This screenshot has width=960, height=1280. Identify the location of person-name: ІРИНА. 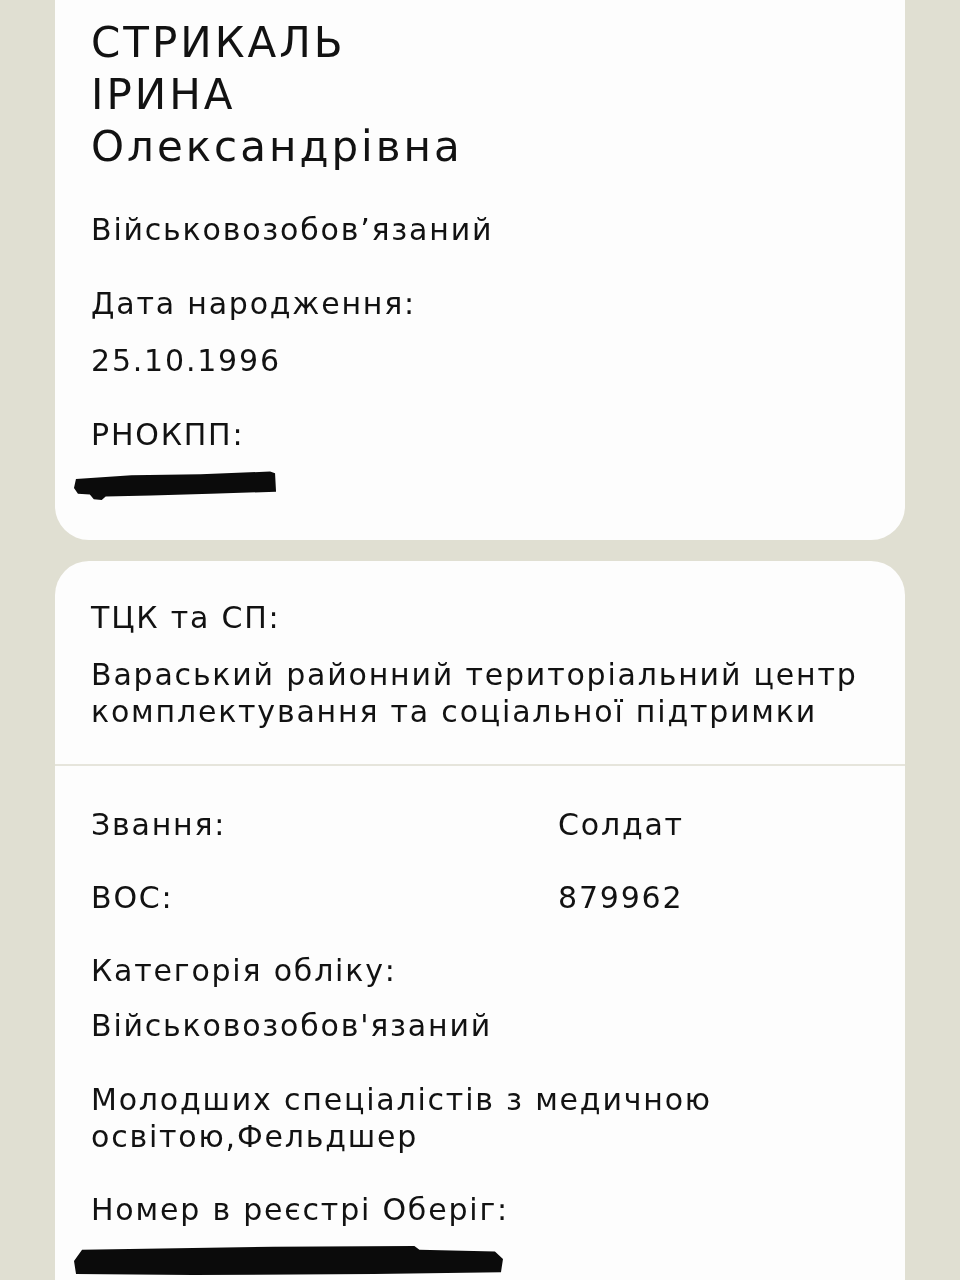
(163, 95).